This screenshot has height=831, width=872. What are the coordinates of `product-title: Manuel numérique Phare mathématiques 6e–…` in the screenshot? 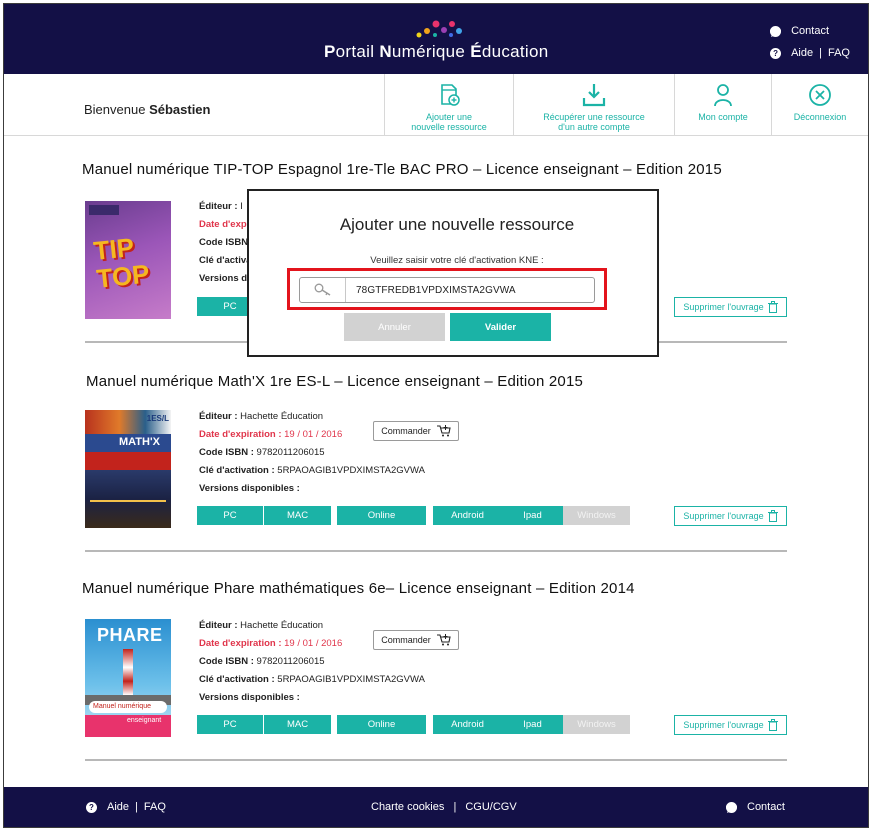 It's located at (358, 588).